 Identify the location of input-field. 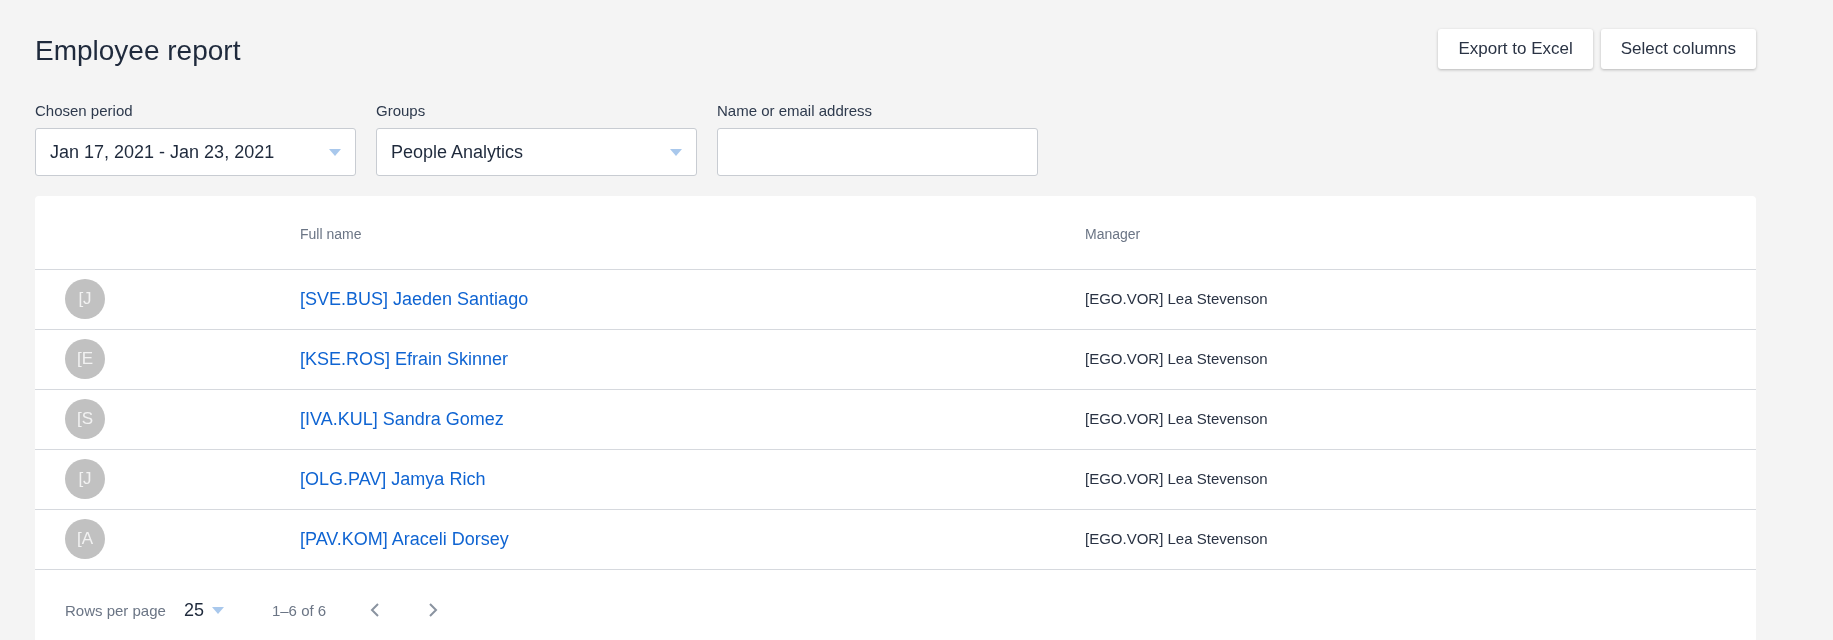
(877, 152).